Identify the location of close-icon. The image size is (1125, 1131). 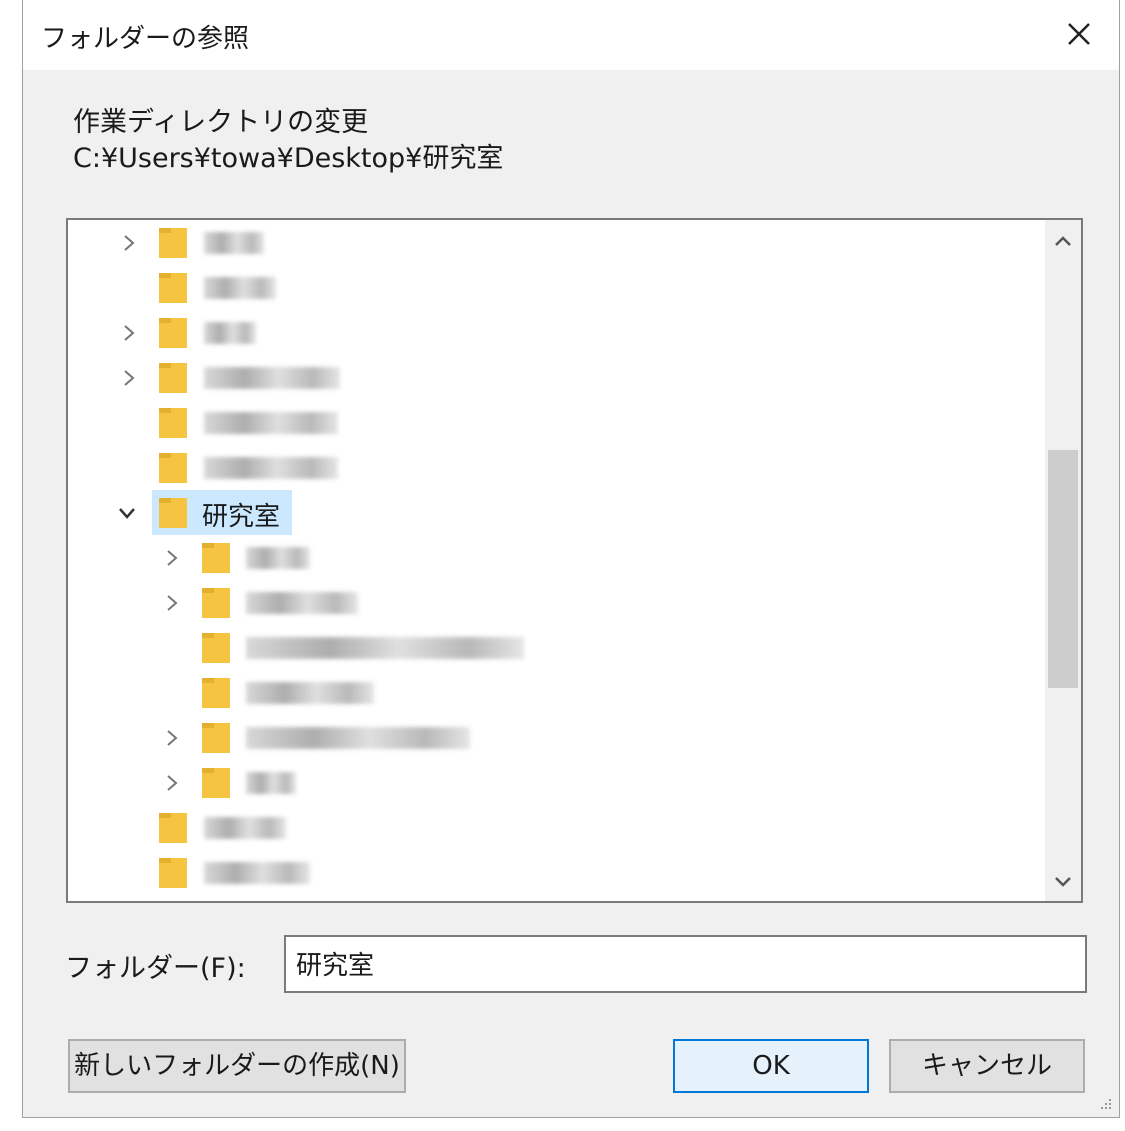
(1079, 34).